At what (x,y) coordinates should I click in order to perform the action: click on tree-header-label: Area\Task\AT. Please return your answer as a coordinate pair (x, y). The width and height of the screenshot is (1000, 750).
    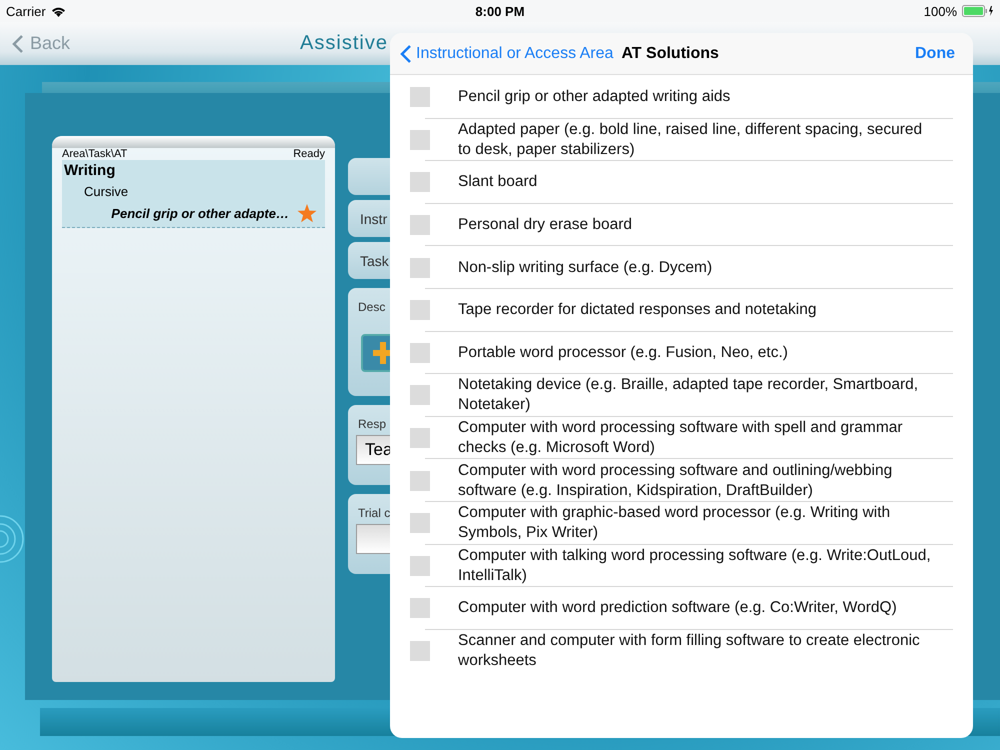
    Looking at the image, I should click on (95, 154).